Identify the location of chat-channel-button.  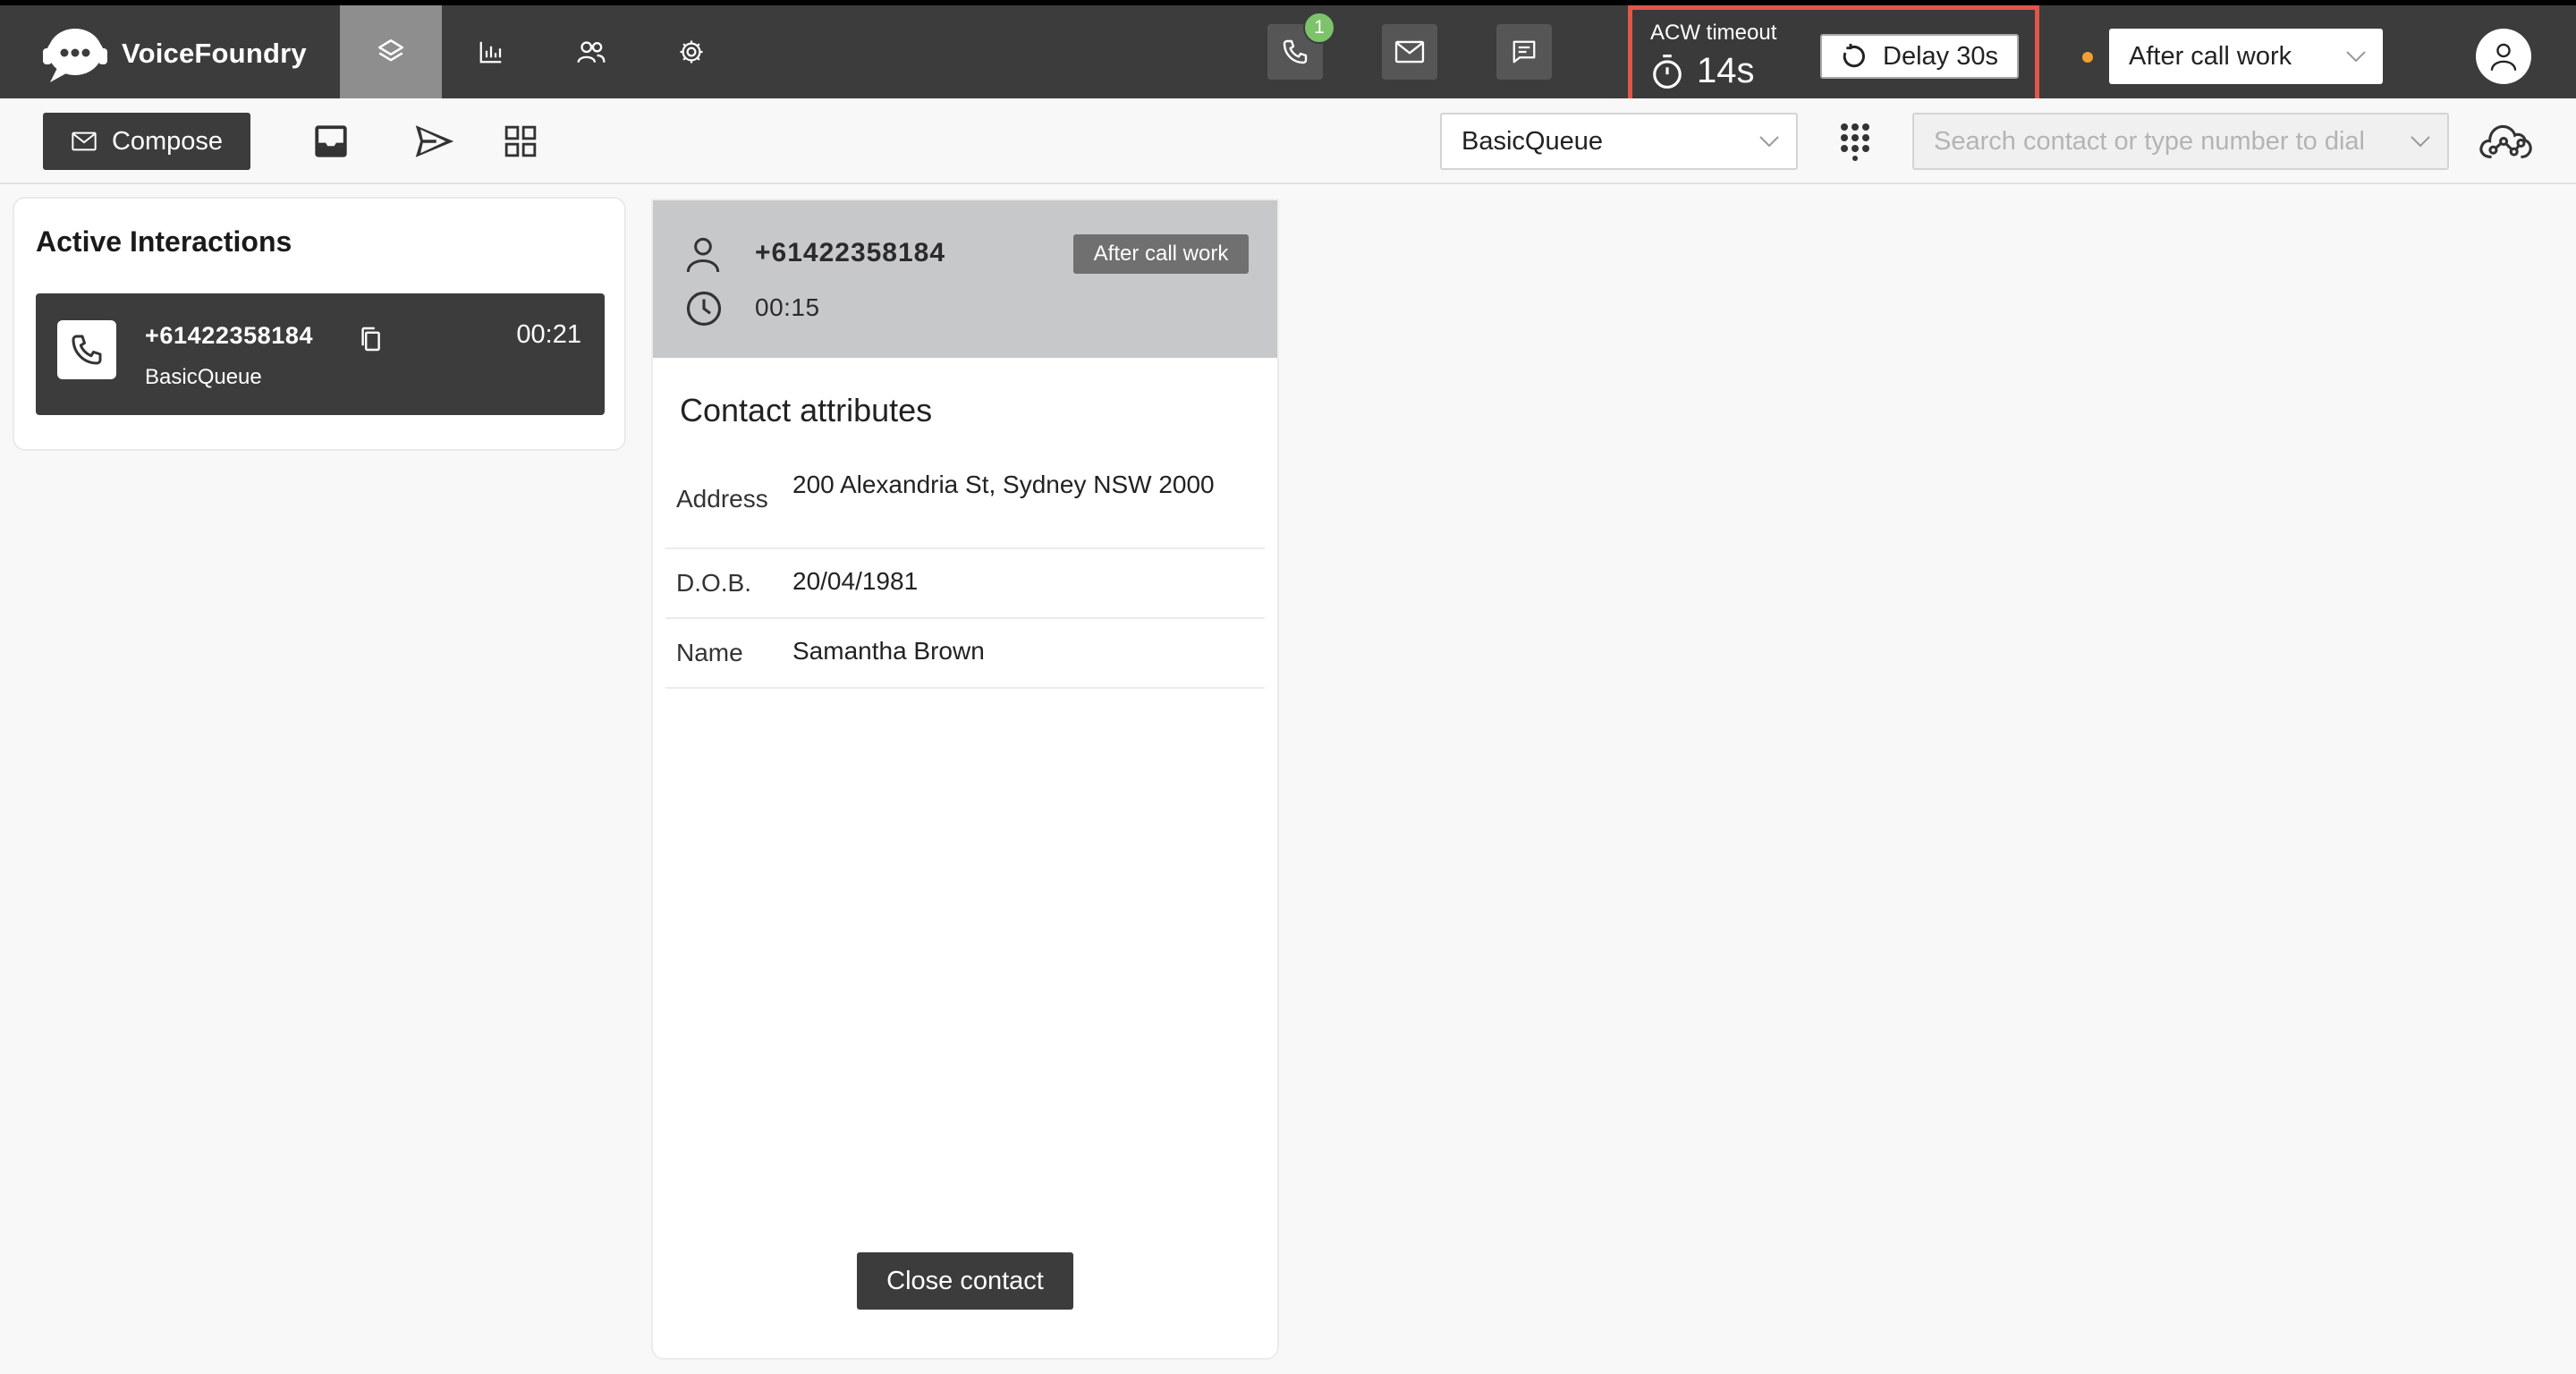
(1524, 52).